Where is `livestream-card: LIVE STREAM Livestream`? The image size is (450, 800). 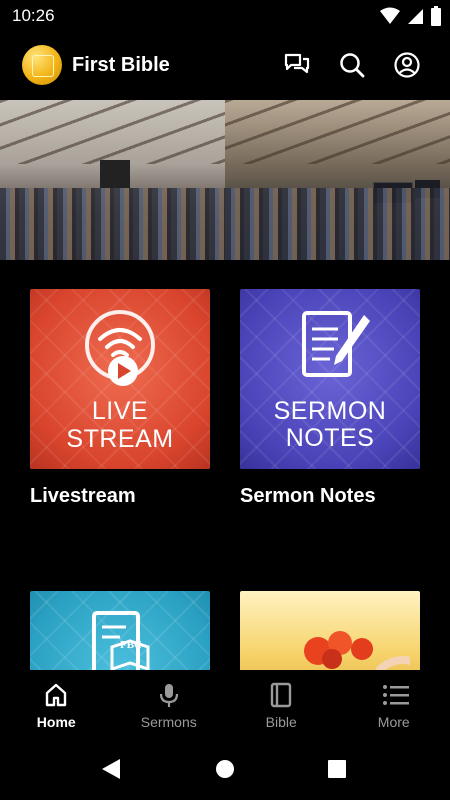 livestream-card: LIVE STREAM Livestream is located at coordinates (120, 398).